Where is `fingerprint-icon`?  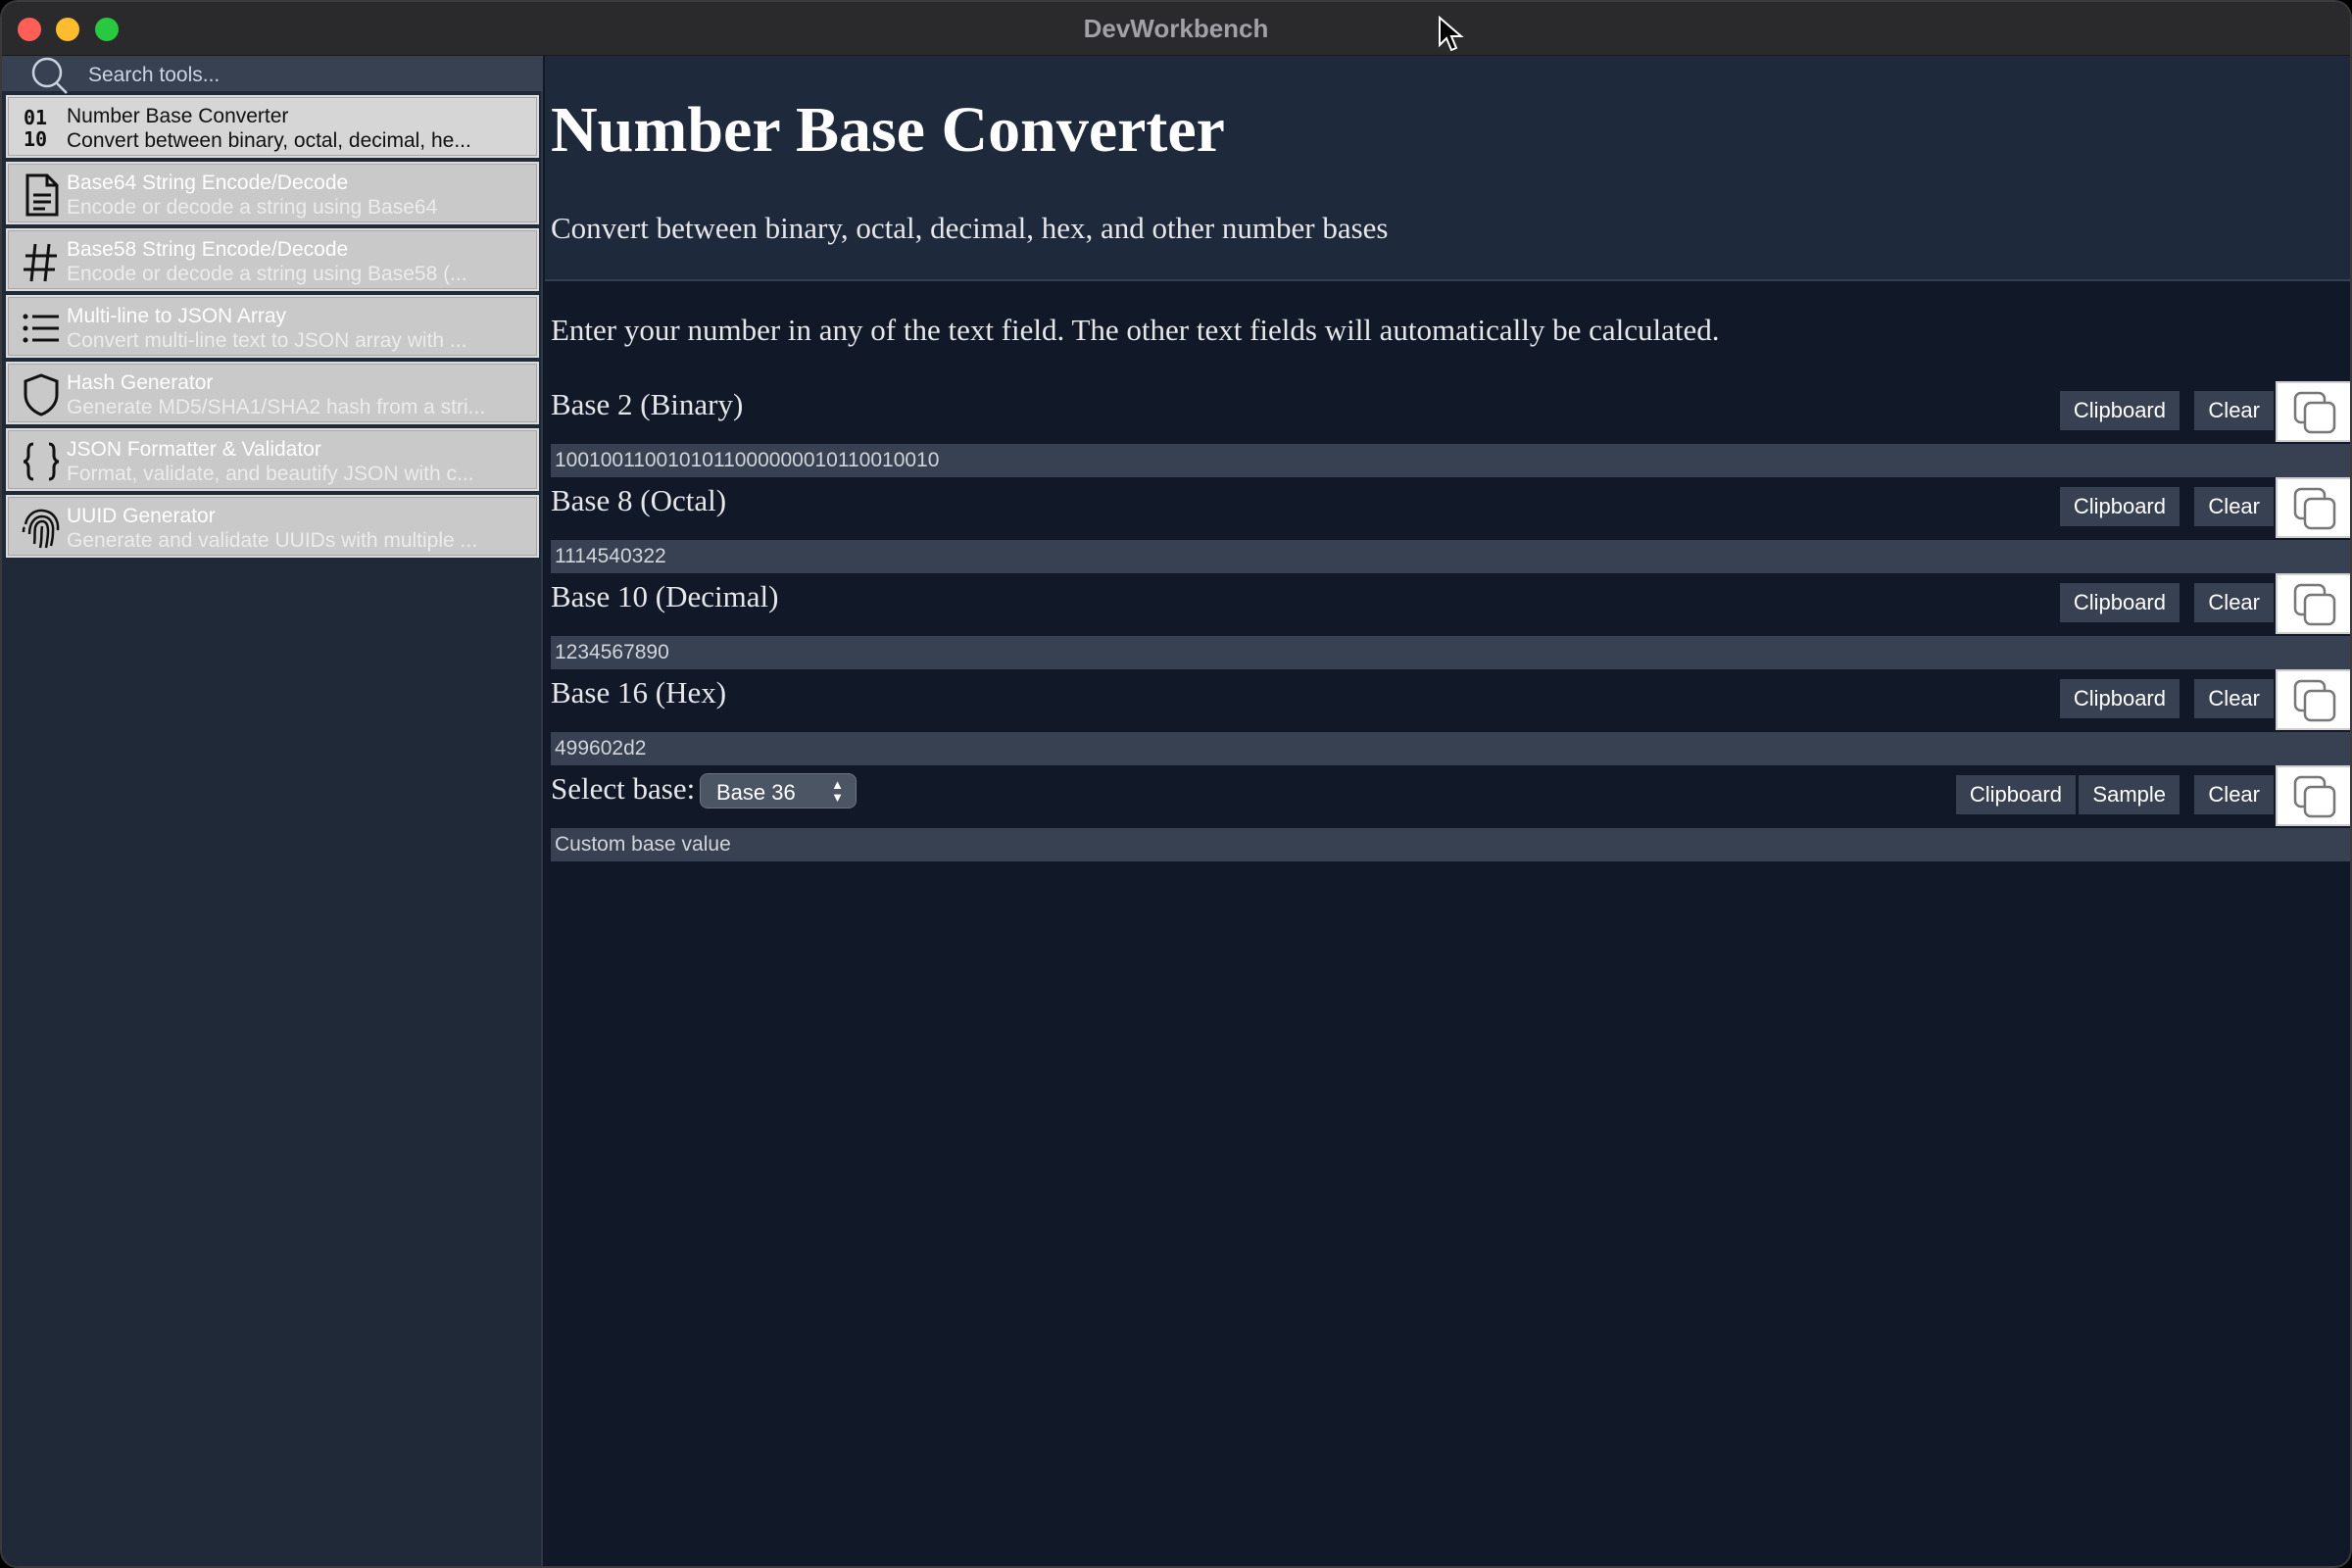
fingerprint-icon is located at coordinates (41, 529).